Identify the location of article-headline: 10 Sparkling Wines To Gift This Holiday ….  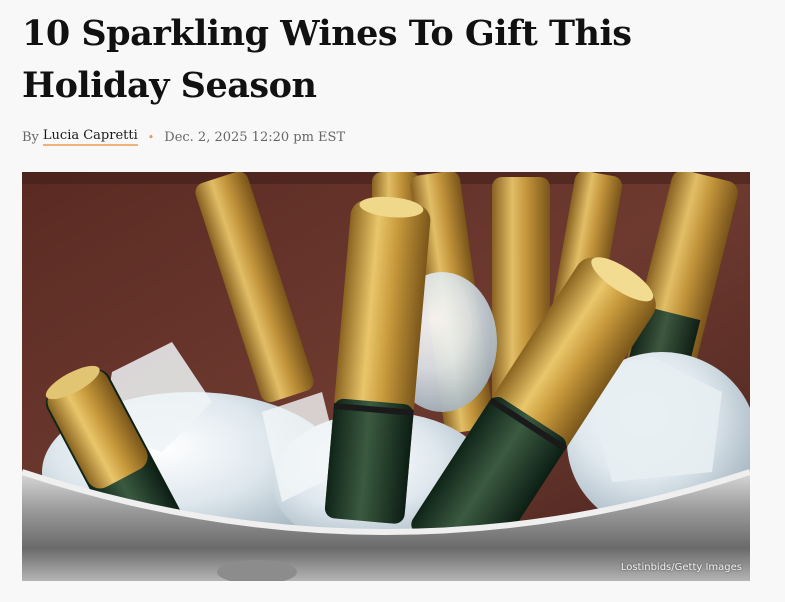
(327, 59).